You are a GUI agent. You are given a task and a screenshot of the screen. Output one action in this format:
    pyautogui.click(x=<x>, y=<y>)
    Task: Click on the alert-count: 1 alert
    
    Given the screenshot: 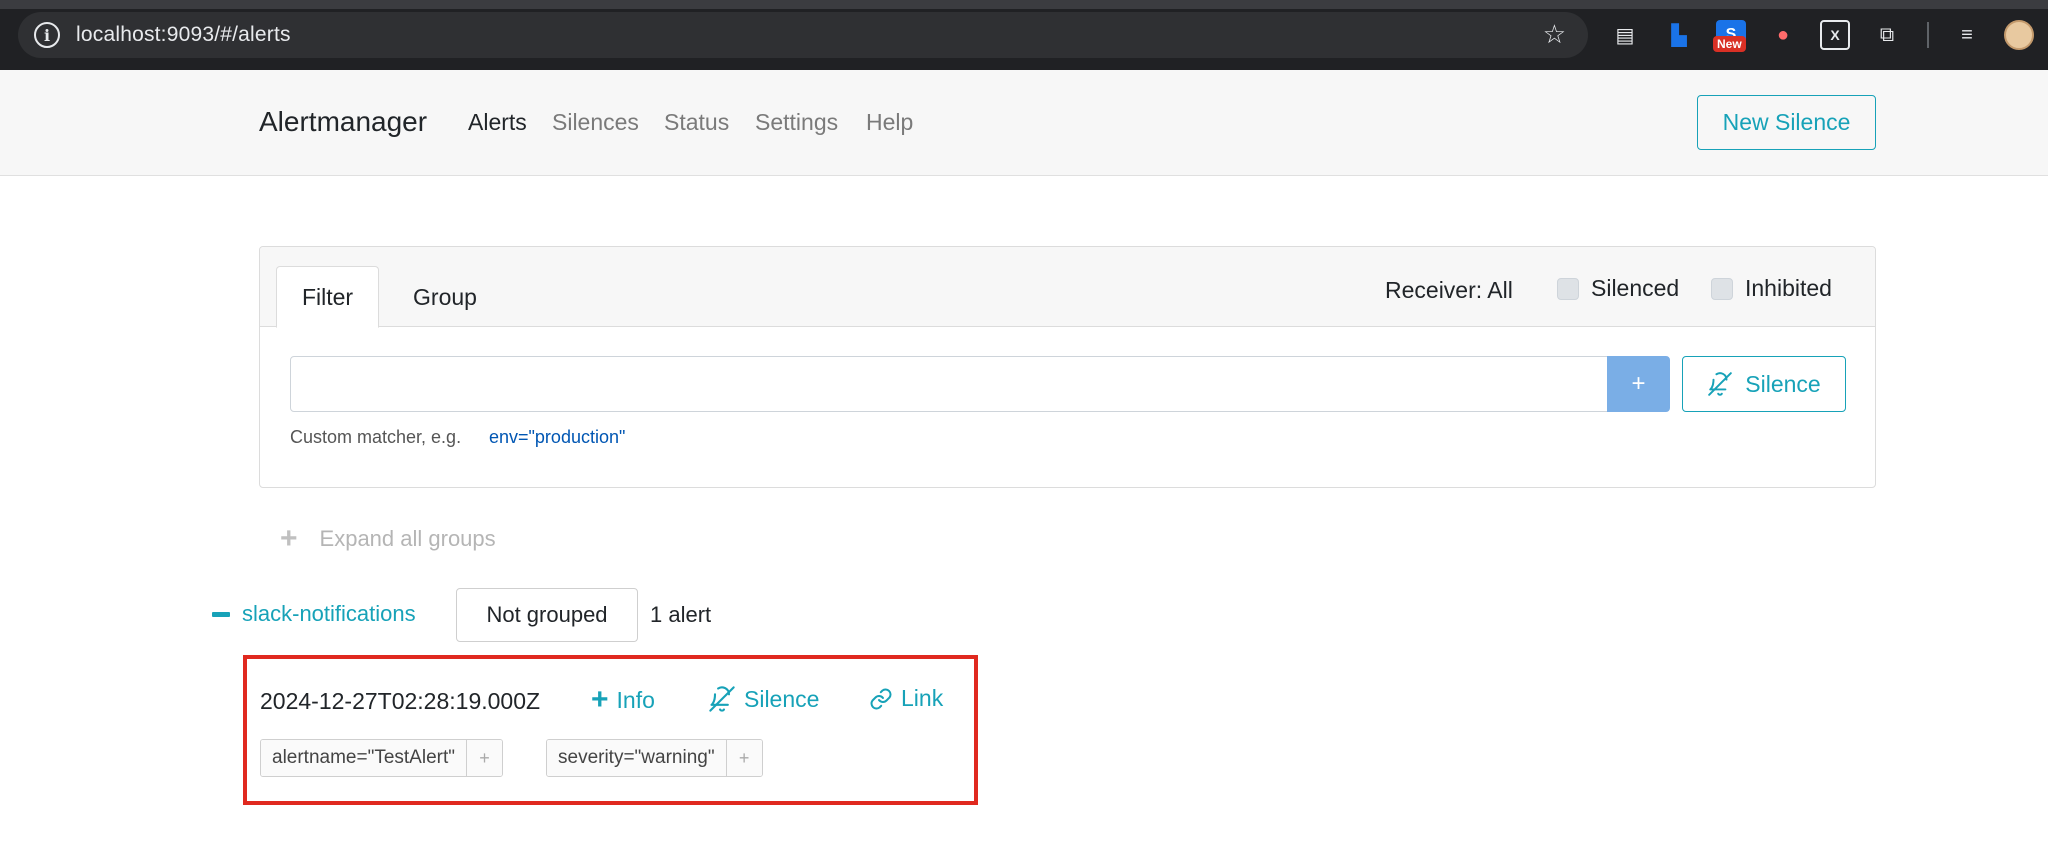 What is the action you would take?
    pyautogui.click(x=681, y=614)
    